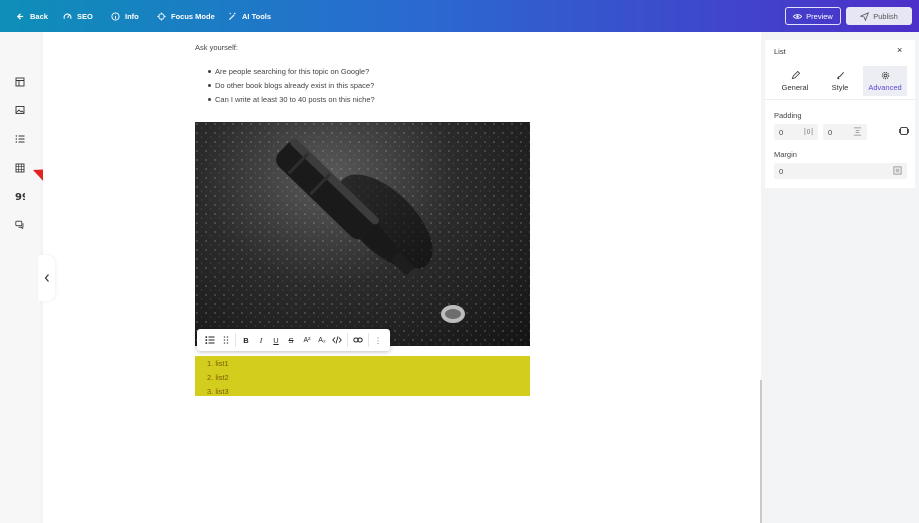 This screenshot has width=919, height=523. Describe the element at coordinates (899, 50) in the screenshot. I see `close-panel-button: ×` at that location.